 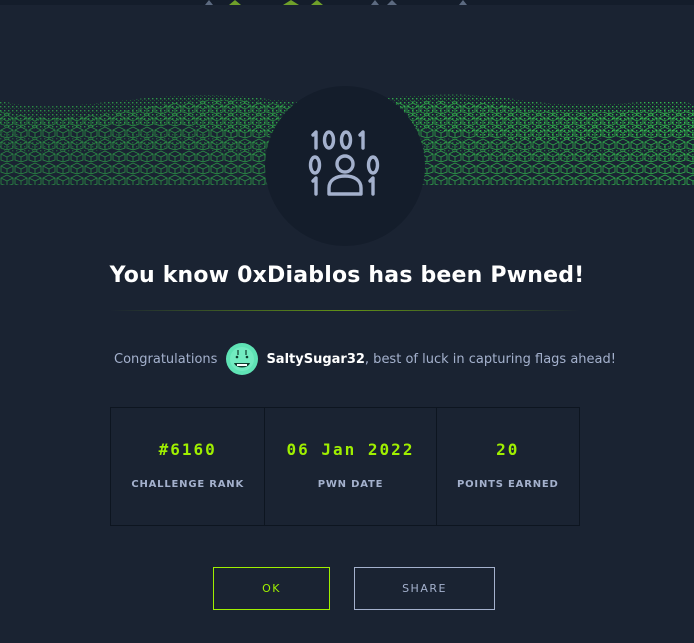 I want to click on page-title: You know 0xDiablos has been Pwned!, so click(x=347, y=275).